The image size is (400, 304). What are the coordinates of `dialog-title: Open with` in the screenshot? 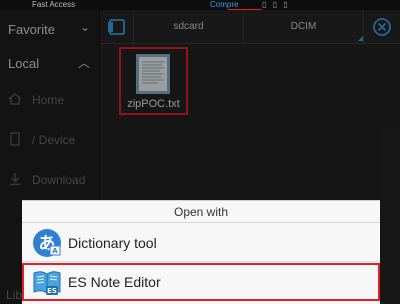 It's located at (201, 212).